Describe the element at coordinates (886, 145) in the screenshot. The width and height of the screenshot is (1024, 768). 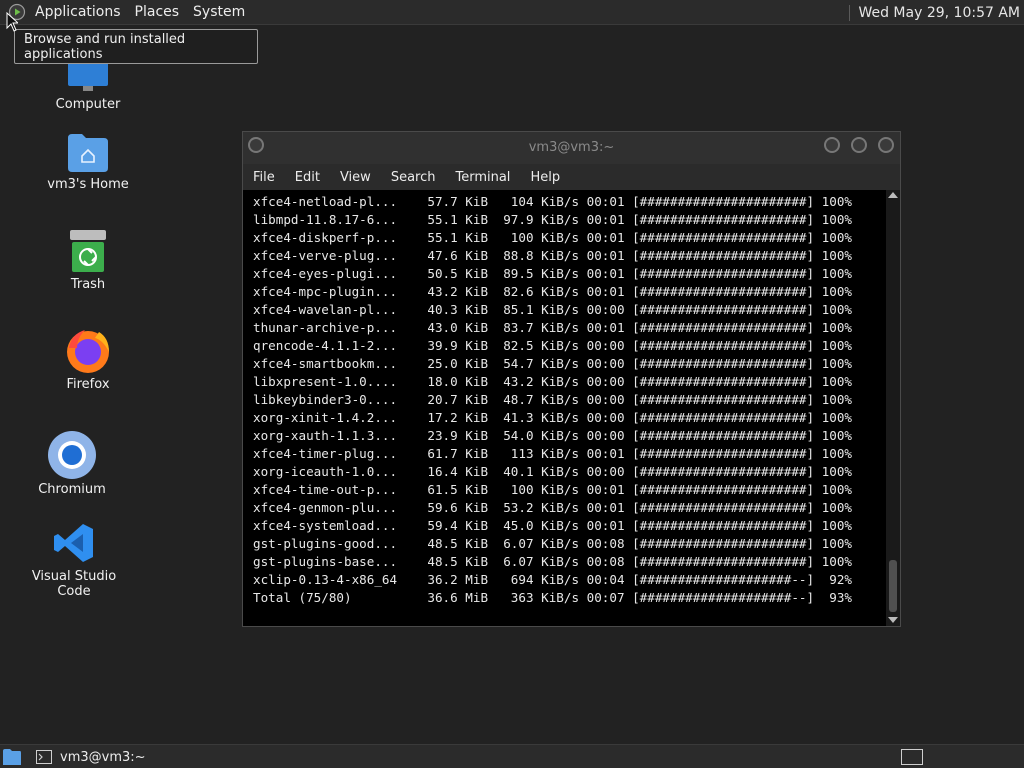
I see `close-button` at that location.